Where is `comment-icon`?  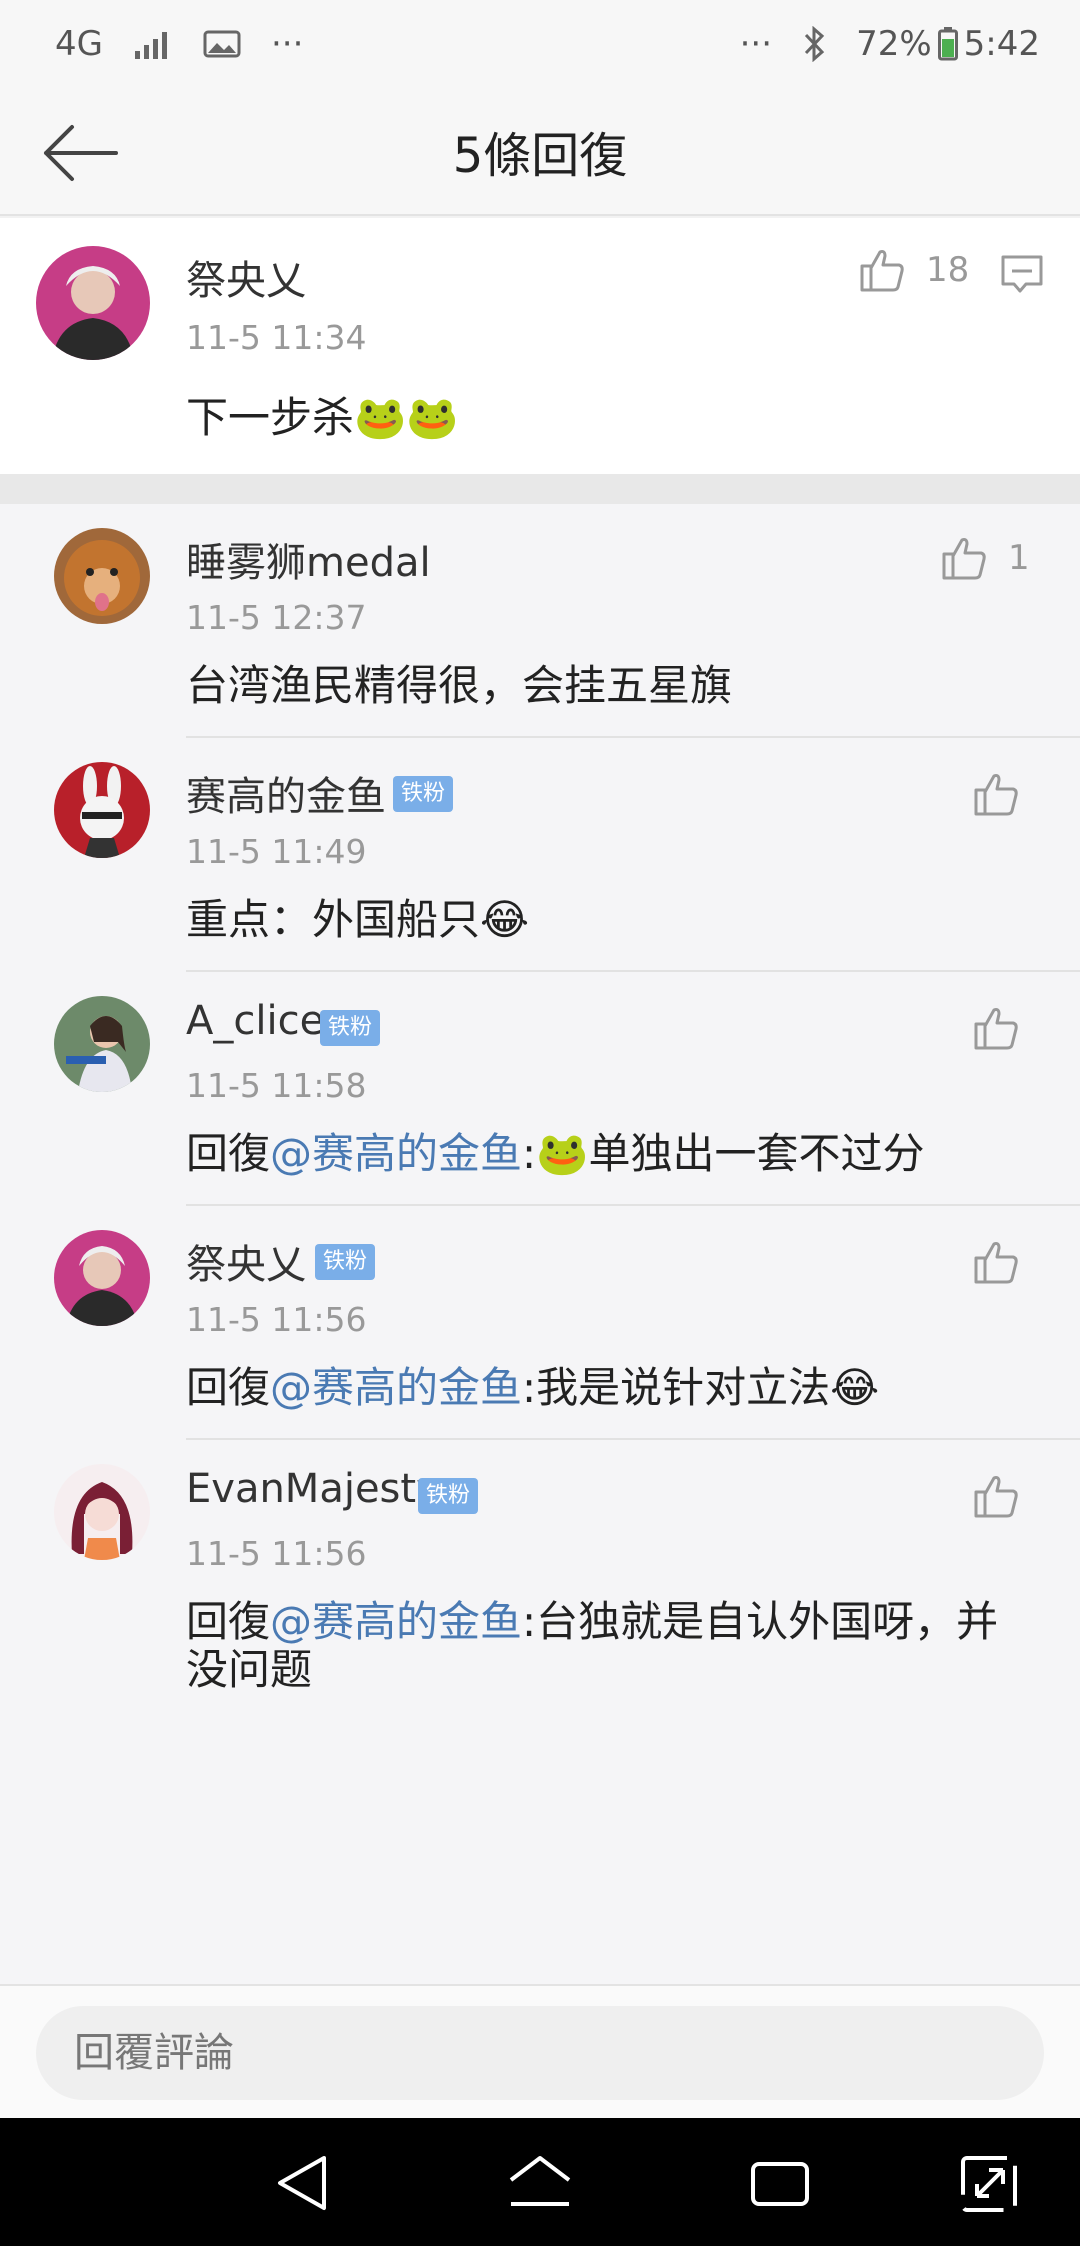
comment-icon is located at coordinates (1022, 274).